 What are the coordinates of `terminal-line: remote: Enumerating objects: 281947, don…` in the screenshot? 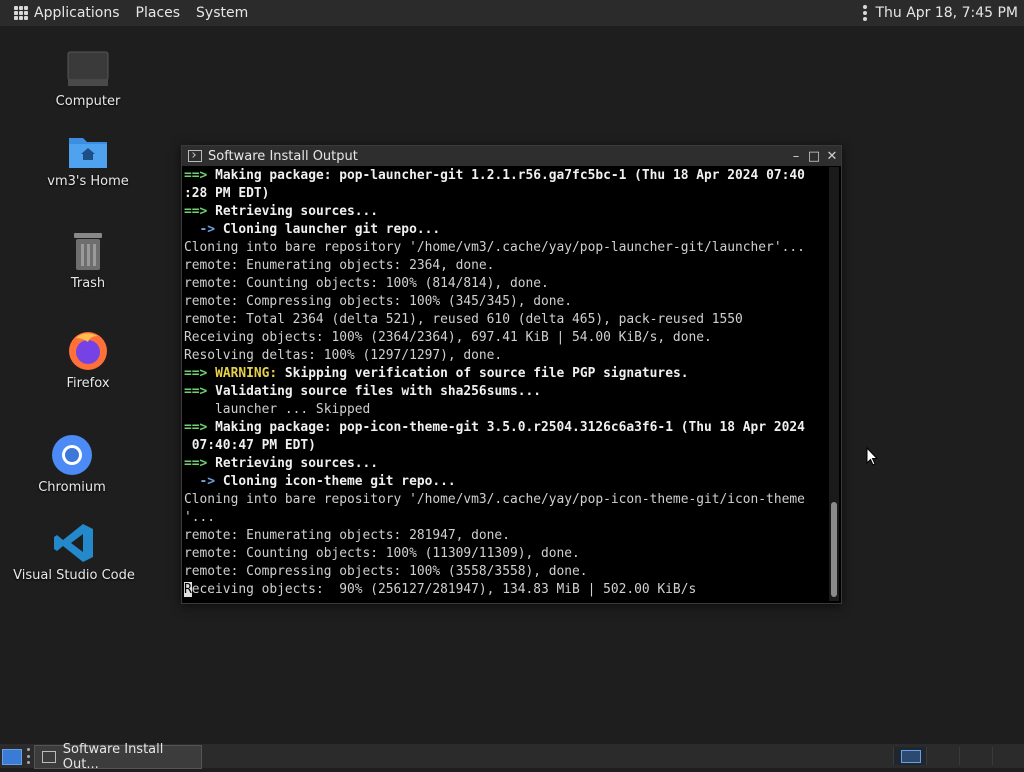 It's located at (504, 536).